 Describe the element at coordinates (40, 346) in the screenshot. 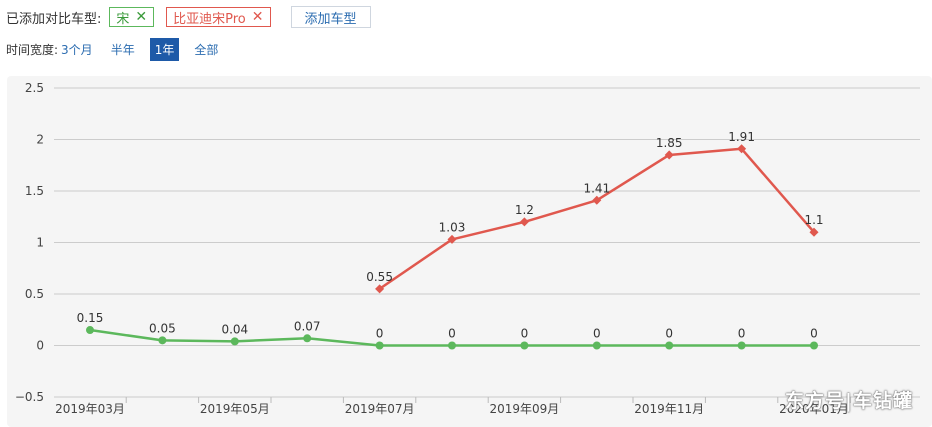

I see `y-tick-label: 0` at that location.